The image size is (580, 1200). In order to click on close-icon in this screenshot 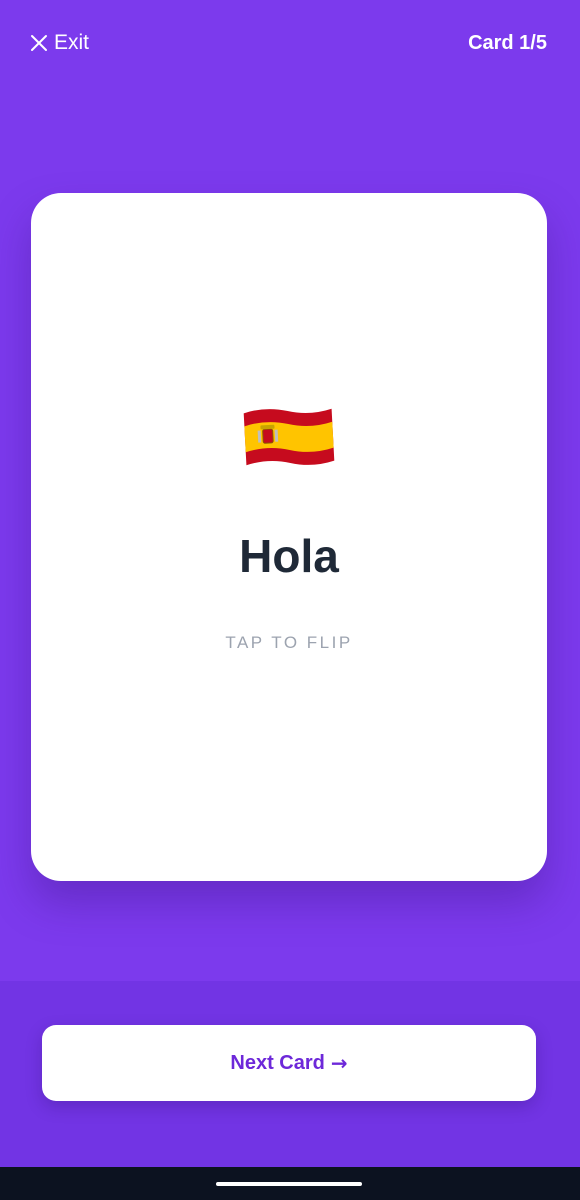, I will do `click(39, 43)`.